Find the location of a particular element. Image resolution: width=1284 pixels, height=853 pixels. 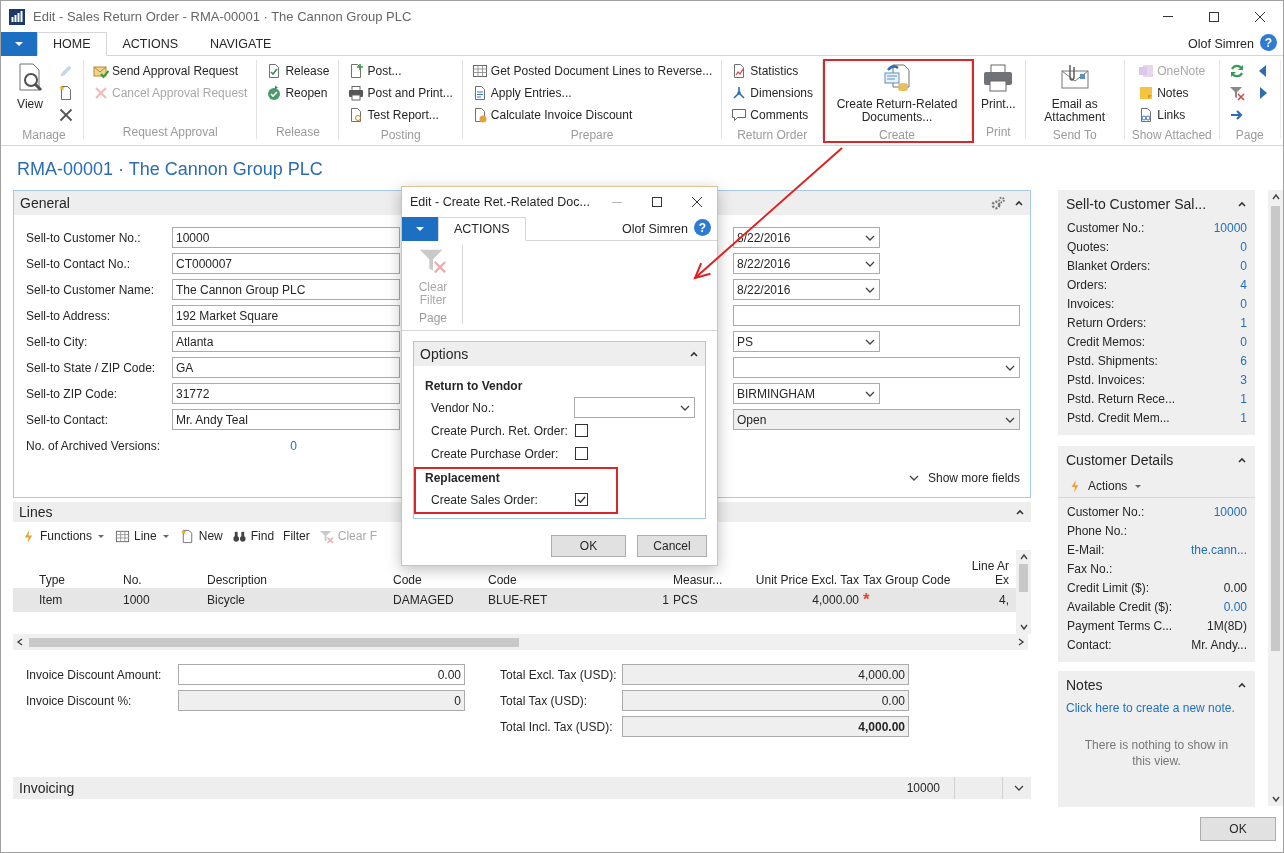

toolbar-button: Filter is located at coordinates (296, 536).